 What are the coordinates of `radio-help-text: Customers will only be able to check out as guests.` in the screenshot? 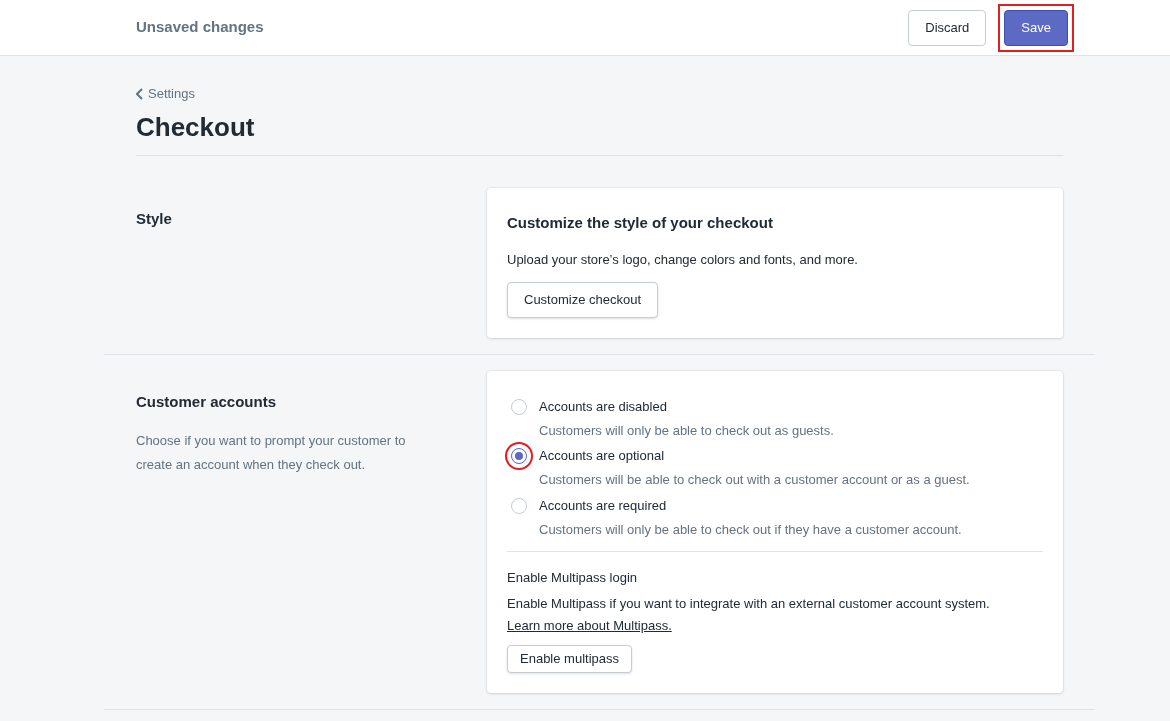 It's located at (687, 430).